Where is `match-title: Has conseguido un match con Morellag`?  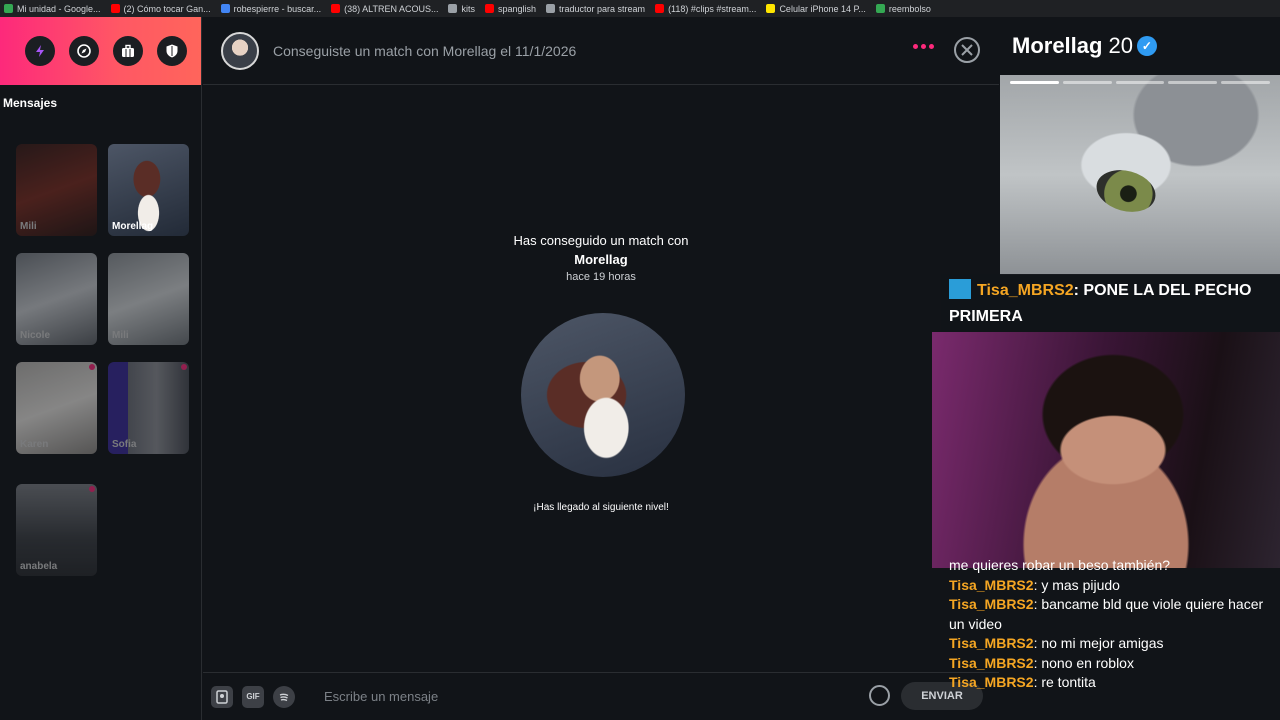
match-title: Has conseguido un match con Morellag is located at coordinates (601, 250).